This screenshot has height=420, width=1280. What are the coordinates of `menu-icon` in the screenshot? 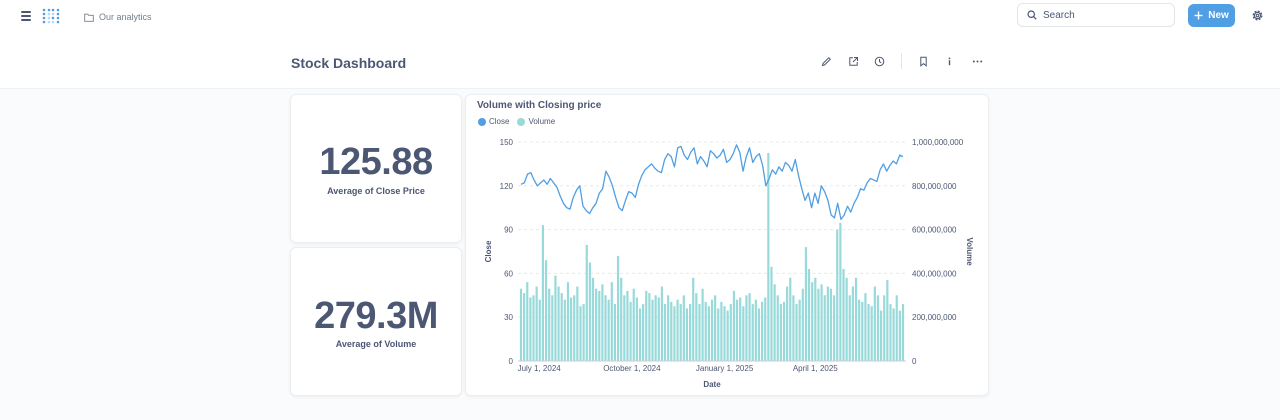 It's located at (26, 16).